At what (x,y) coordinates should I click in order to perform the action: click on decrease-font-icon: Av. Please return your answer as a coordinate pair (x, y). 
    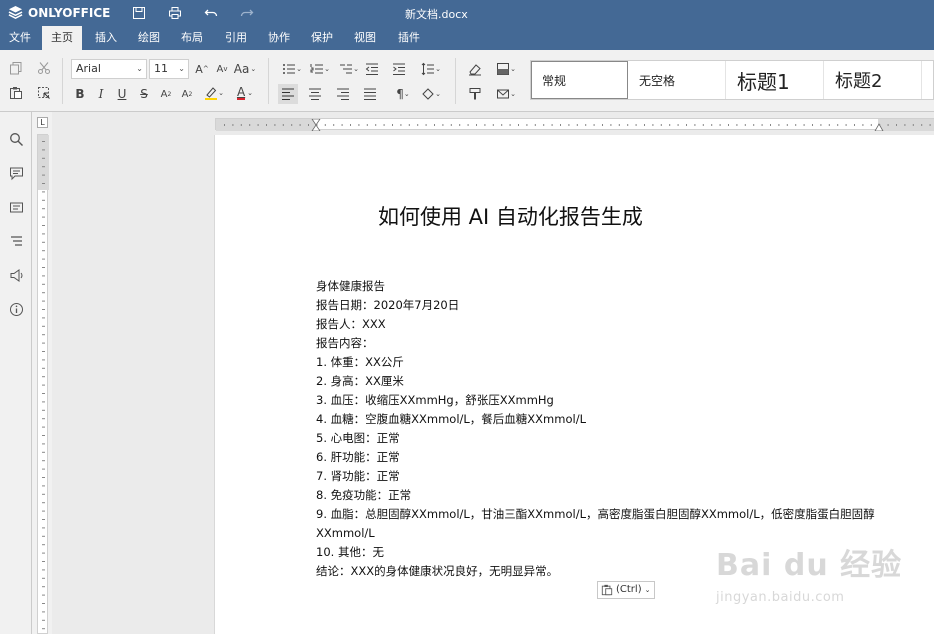
    Looking at the image, I should click on (222, 69).